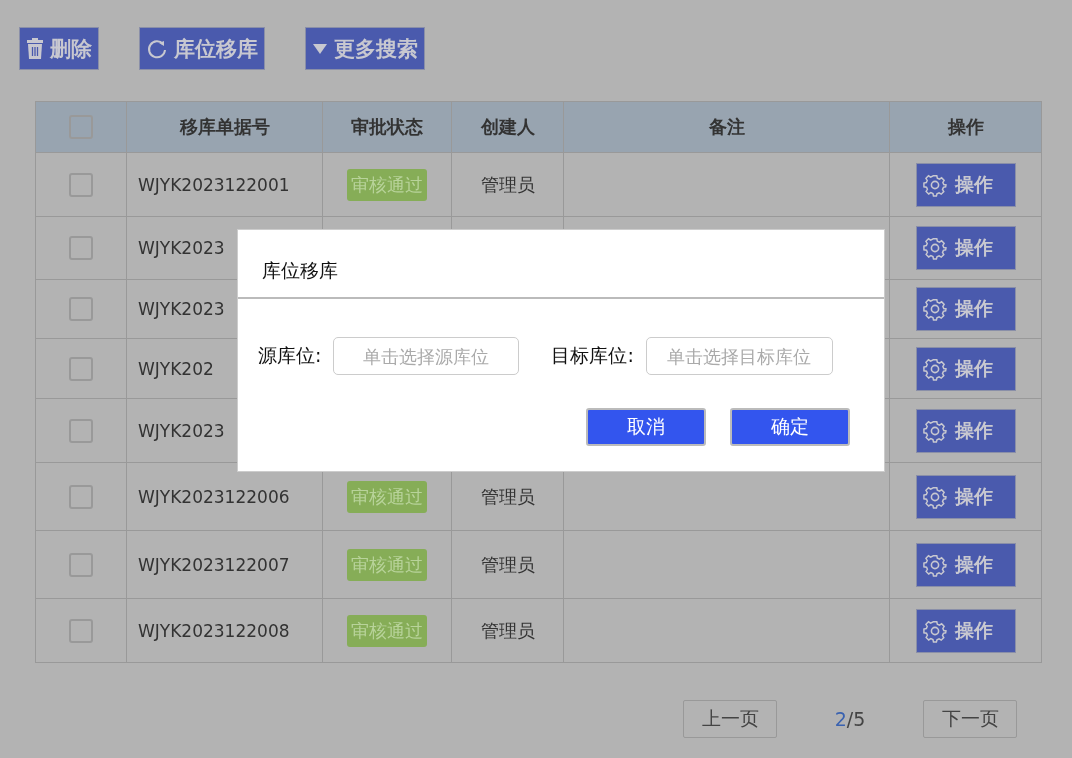  Describe the element at coordinates (214, 564) in the screenshot. I see `table-cell: WJYK2023122007` at that location.